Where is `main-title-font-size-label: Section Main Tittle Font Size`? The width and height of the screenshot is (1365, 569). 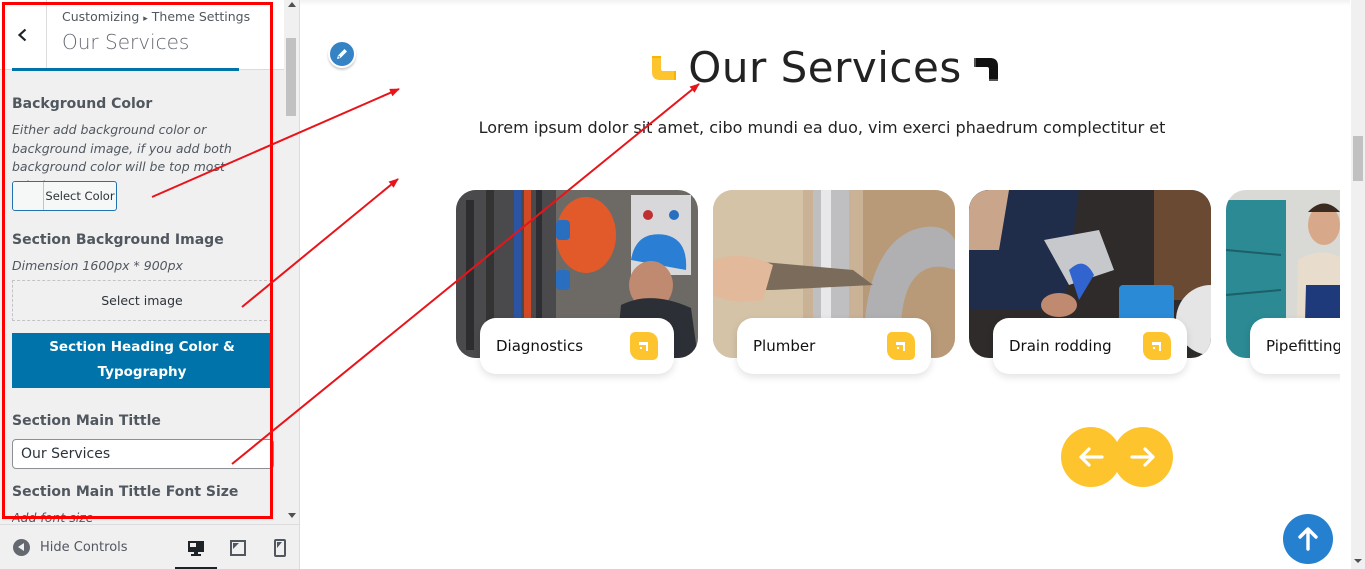
main-title-font-size-label: Section Main Tittle Font Size is located at coordinates (125, 492).